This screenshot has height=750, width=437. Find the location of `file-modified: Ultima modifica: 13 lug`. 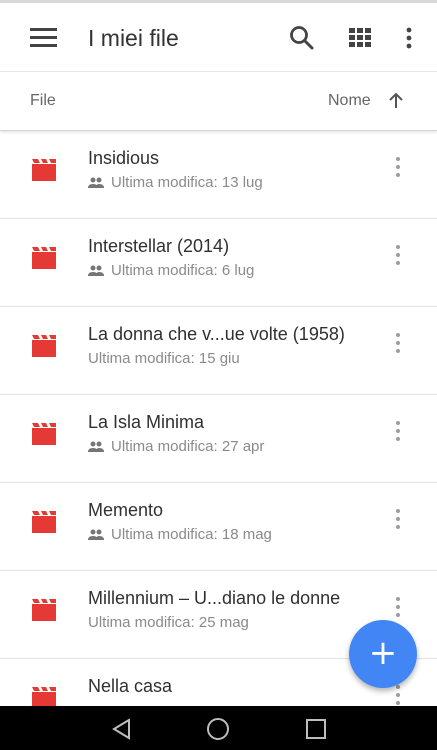

file-modified: Ultima modifica: 13 lug is located at coordinates (187, 182).